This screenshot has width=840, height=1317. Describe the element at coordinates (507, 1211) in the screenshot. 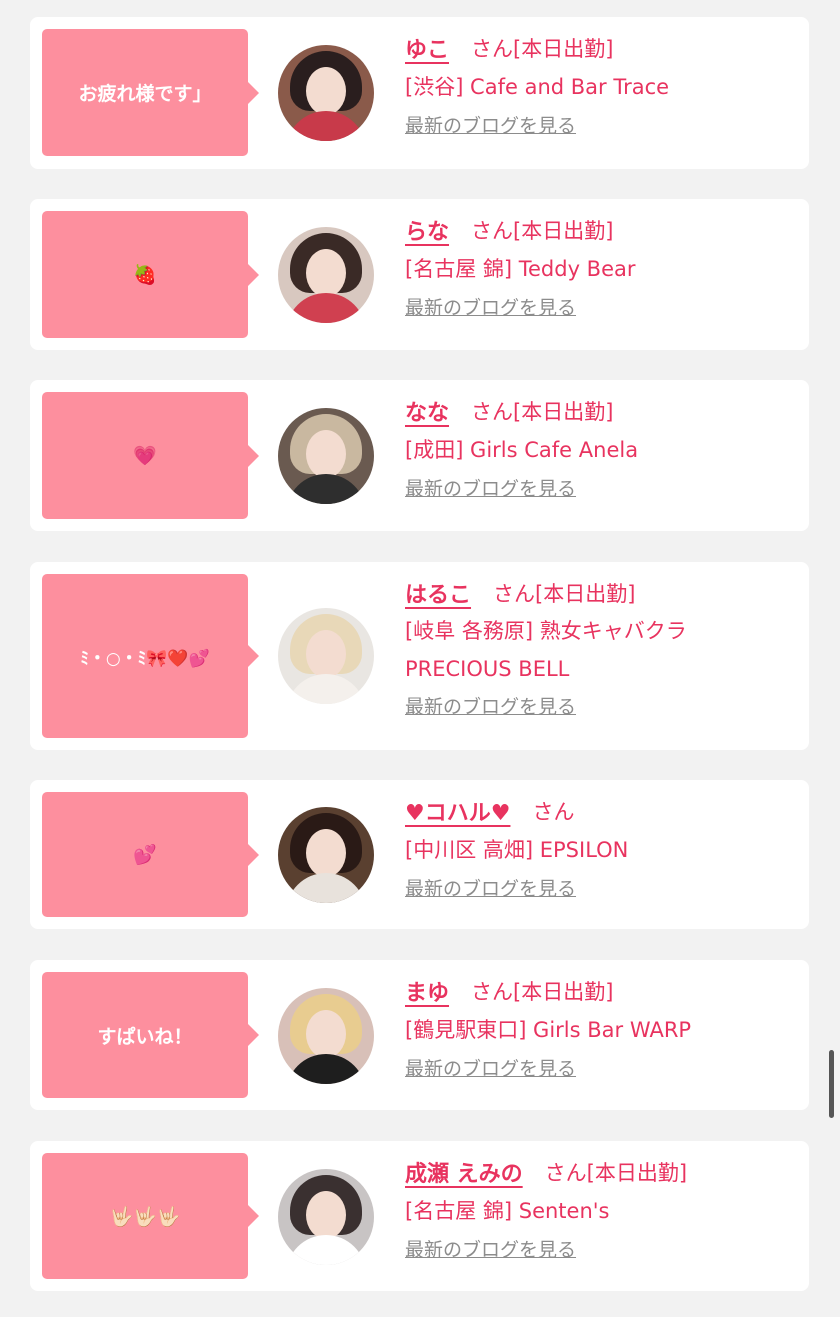

I see `shop-name: [名古屋 錦] Senten's` at that location.